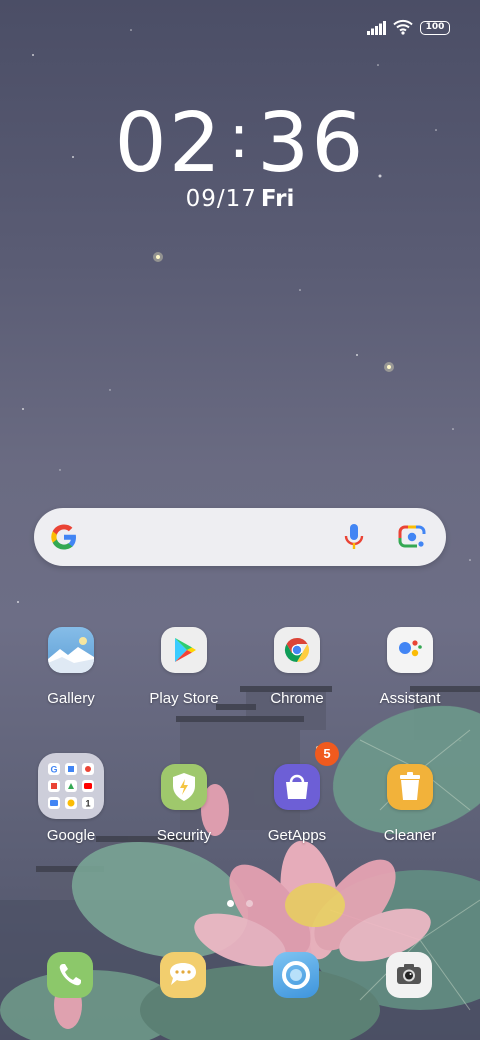 Image resolution: width=480 pixels, height=1040 pixels. What do you see at coordinates (311, 143) in the screenshot?
I see `clock-minutes: 36` at bounding box center [311, 143].